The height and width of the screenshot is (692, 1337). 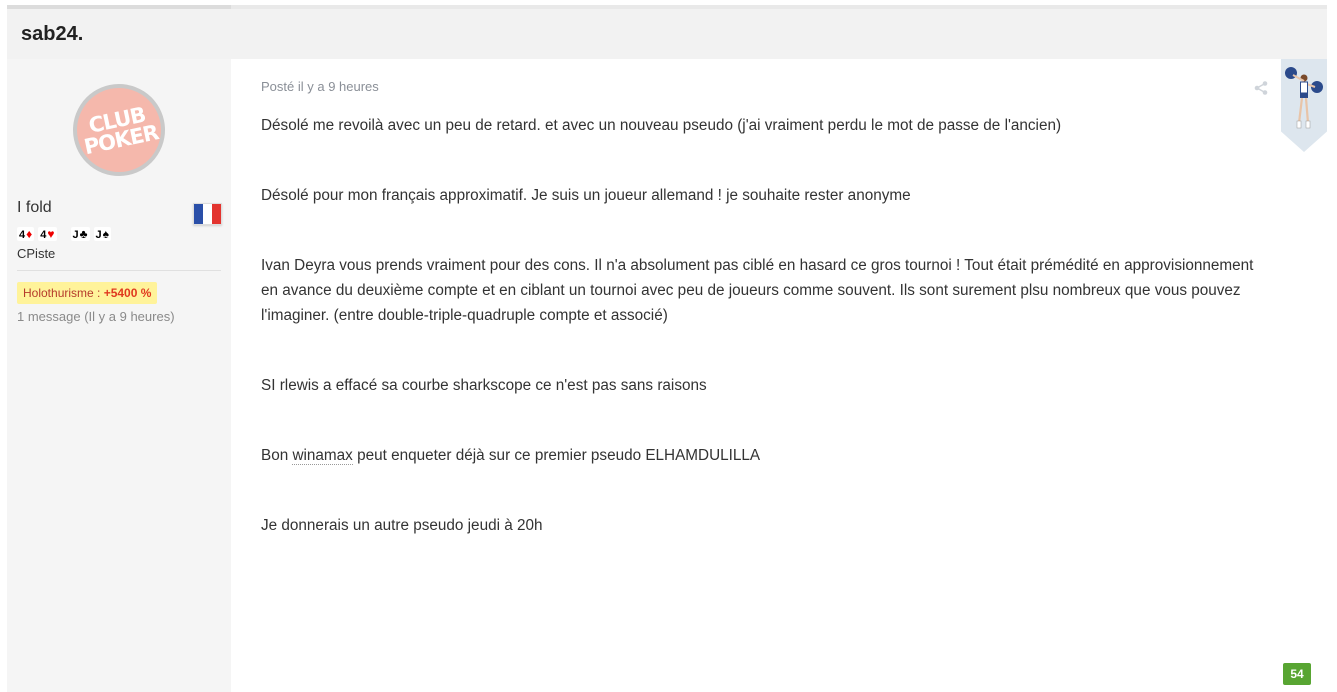 I want to click on post-count: 1 message (Il y a 9 heures), so click(x=96, y=316).